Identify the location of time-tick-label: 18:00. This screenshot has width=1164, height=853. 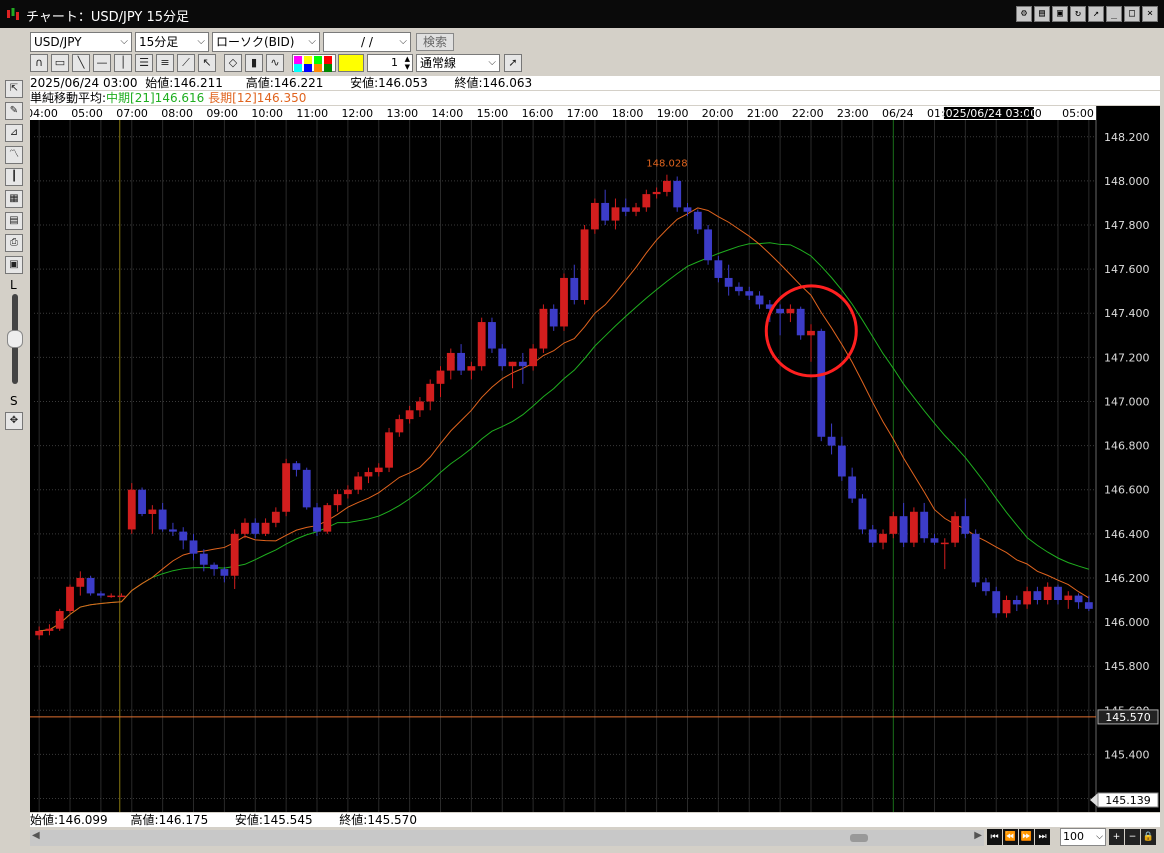
(628, 113).